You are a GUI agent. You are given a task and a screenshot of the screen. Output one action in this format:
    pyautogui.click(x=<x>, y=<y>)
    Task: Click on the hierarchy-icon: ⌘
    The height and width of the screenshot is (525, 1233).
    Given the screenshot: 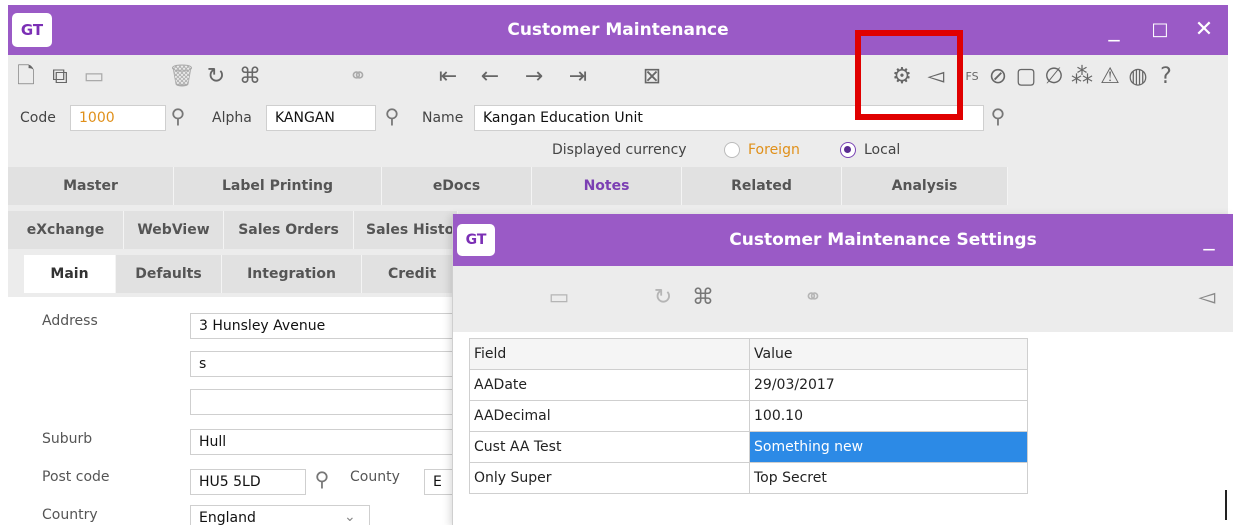 What is the action you would take?
    pyautogui.click(x=250, y=77)
    